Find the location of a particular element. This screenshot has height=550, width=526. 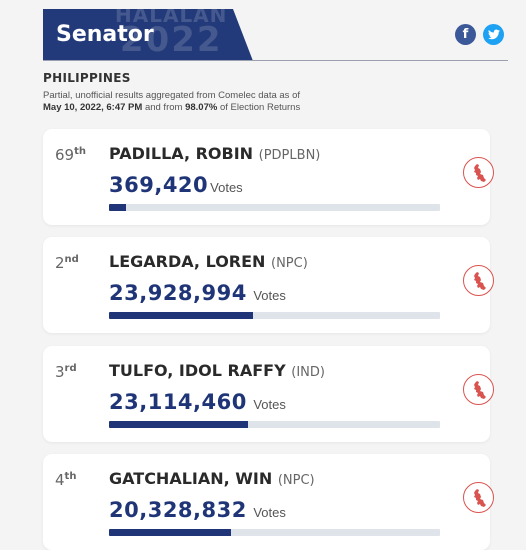

vote-count: 23,114,460 is located at coordinates (178, 402).